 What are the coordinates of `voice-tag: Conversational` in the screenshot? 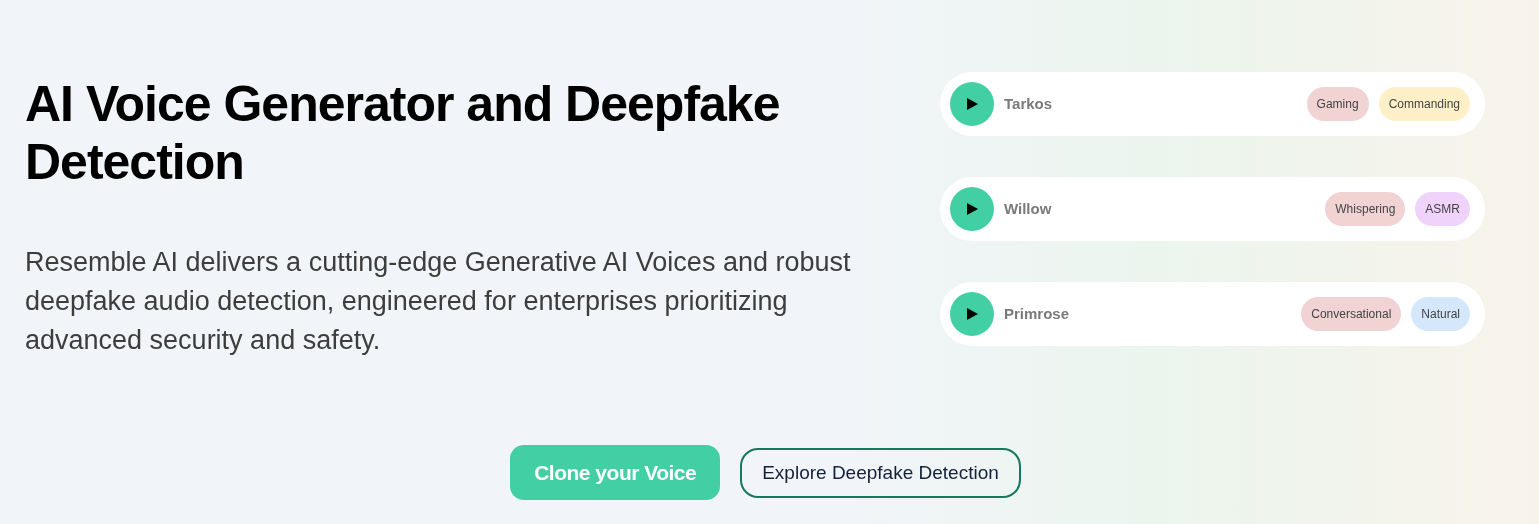 It's located at (1351, 314).